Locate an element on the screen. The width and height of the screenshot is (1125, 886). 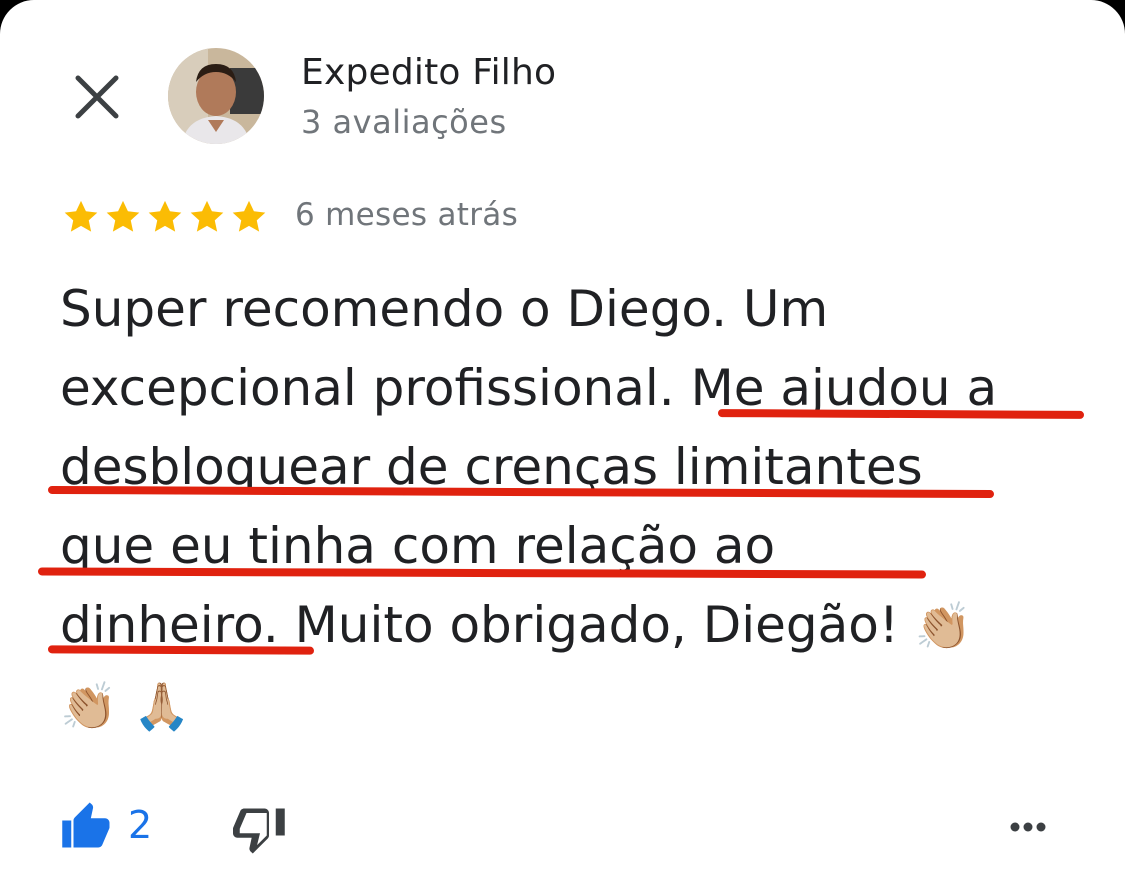
review-time: 6 meses atrás is located at coordinates (407, 215).